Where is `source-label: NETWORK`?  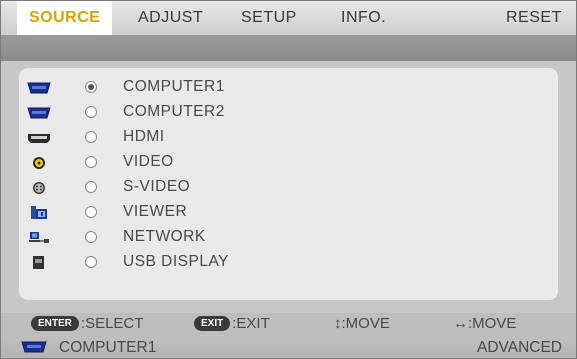 source-label: NETWORK is located at coordinates (164, 236).